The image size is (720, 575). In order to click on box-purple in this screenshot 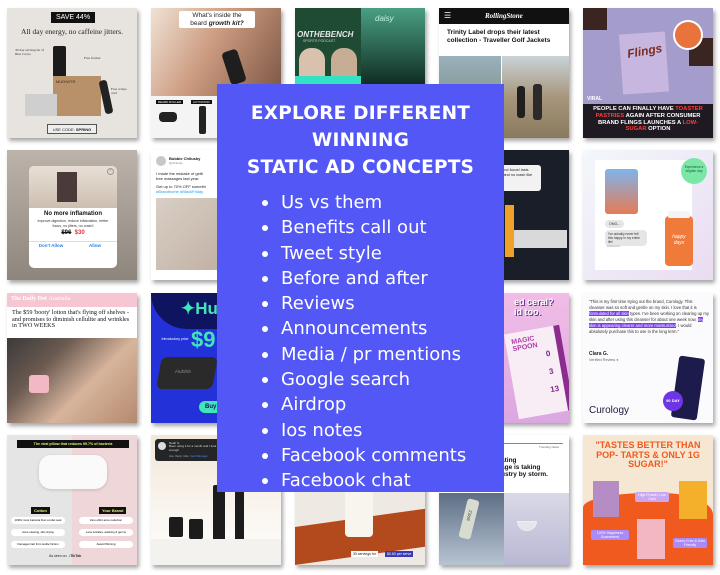, I will do `click(606, 499)`.